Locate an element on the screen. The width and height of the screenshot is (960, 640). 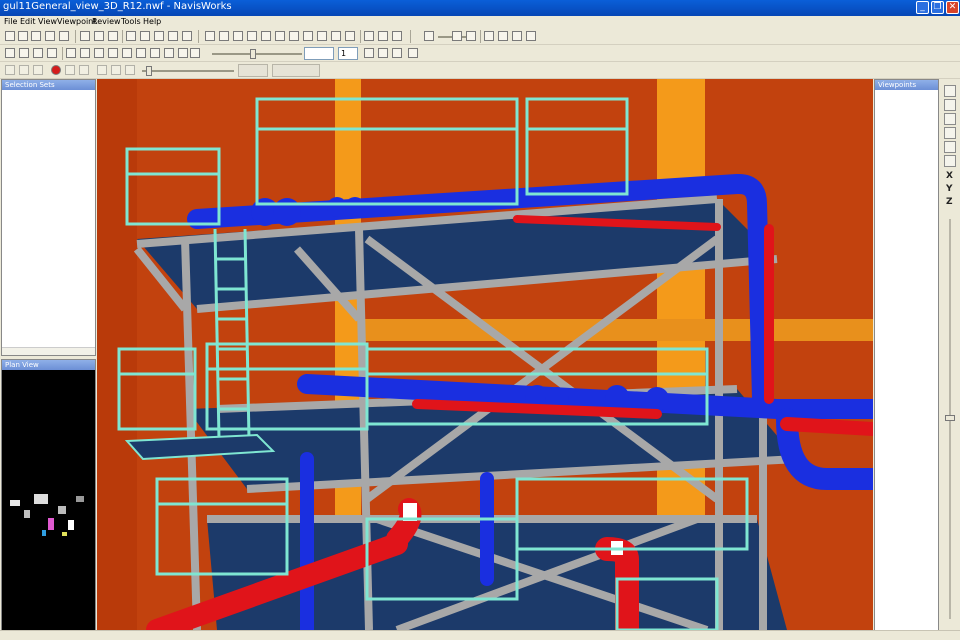
plan-view-canvas is located at coordinates (48, 500).